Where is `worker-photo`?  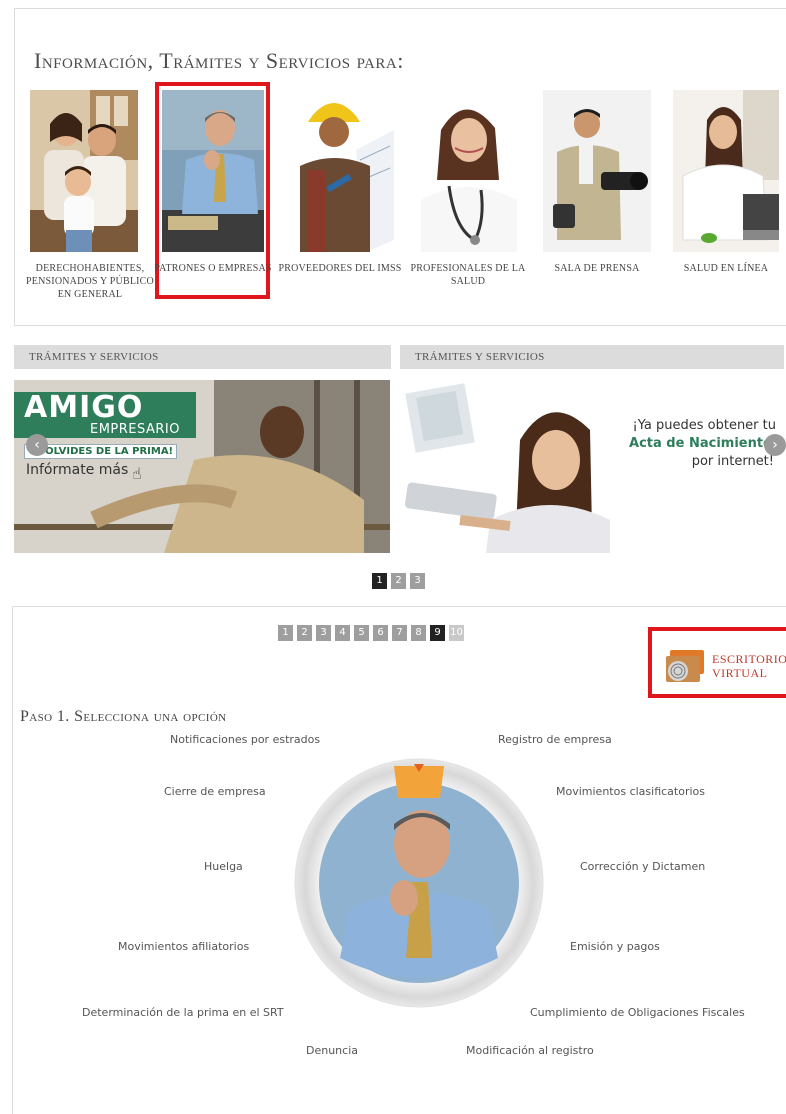
worker-photo is located at coordinates (340, 171).